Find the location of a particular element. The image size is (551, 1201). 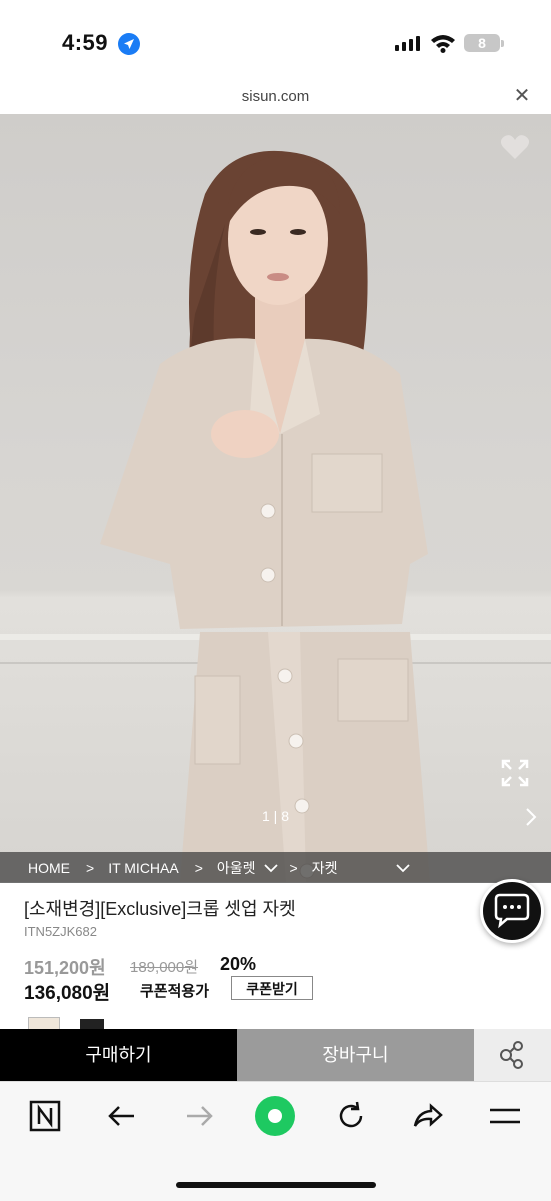

share-nodes-icon is located at coordinates (511, 1055).